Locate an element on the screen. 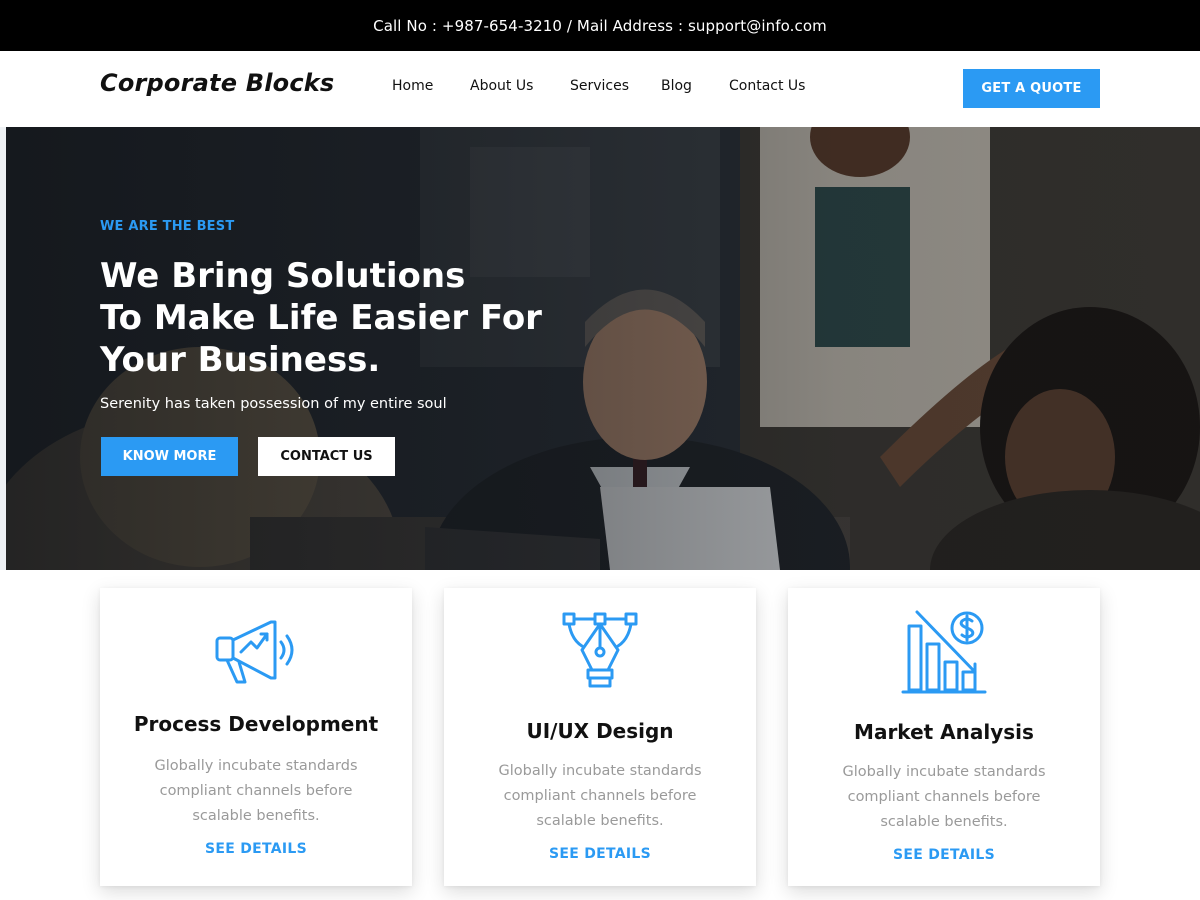 The height and width of the screenshot is (900, 1200). pen-tool-bezier-icon is located at coordinates (600, 650).